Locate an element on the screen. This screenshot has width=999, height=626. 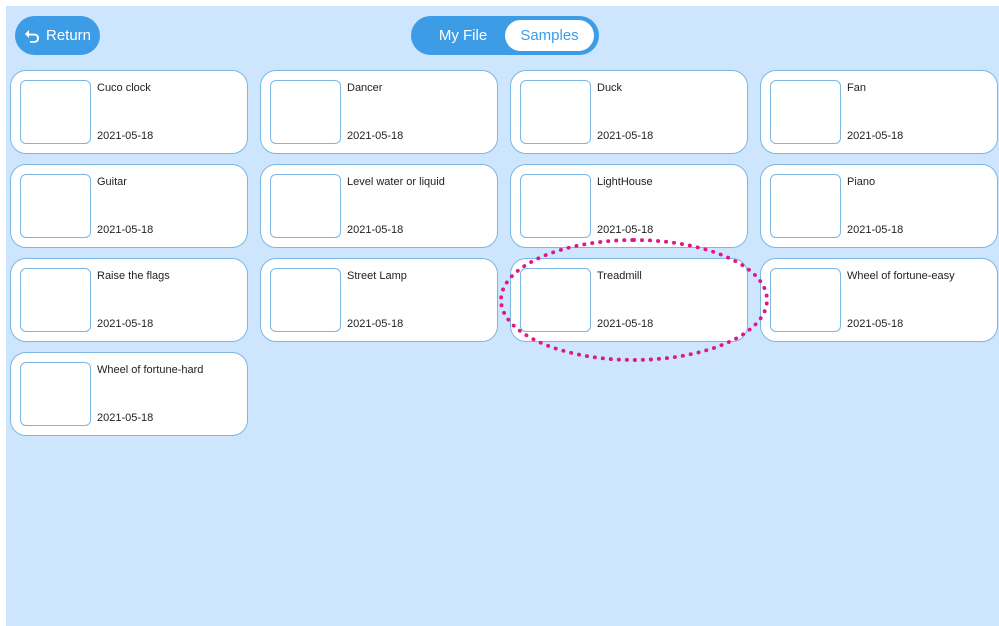
sample-card-level-water: Level water or liquid 2021-05-18 is located at coordinates (379, 206).